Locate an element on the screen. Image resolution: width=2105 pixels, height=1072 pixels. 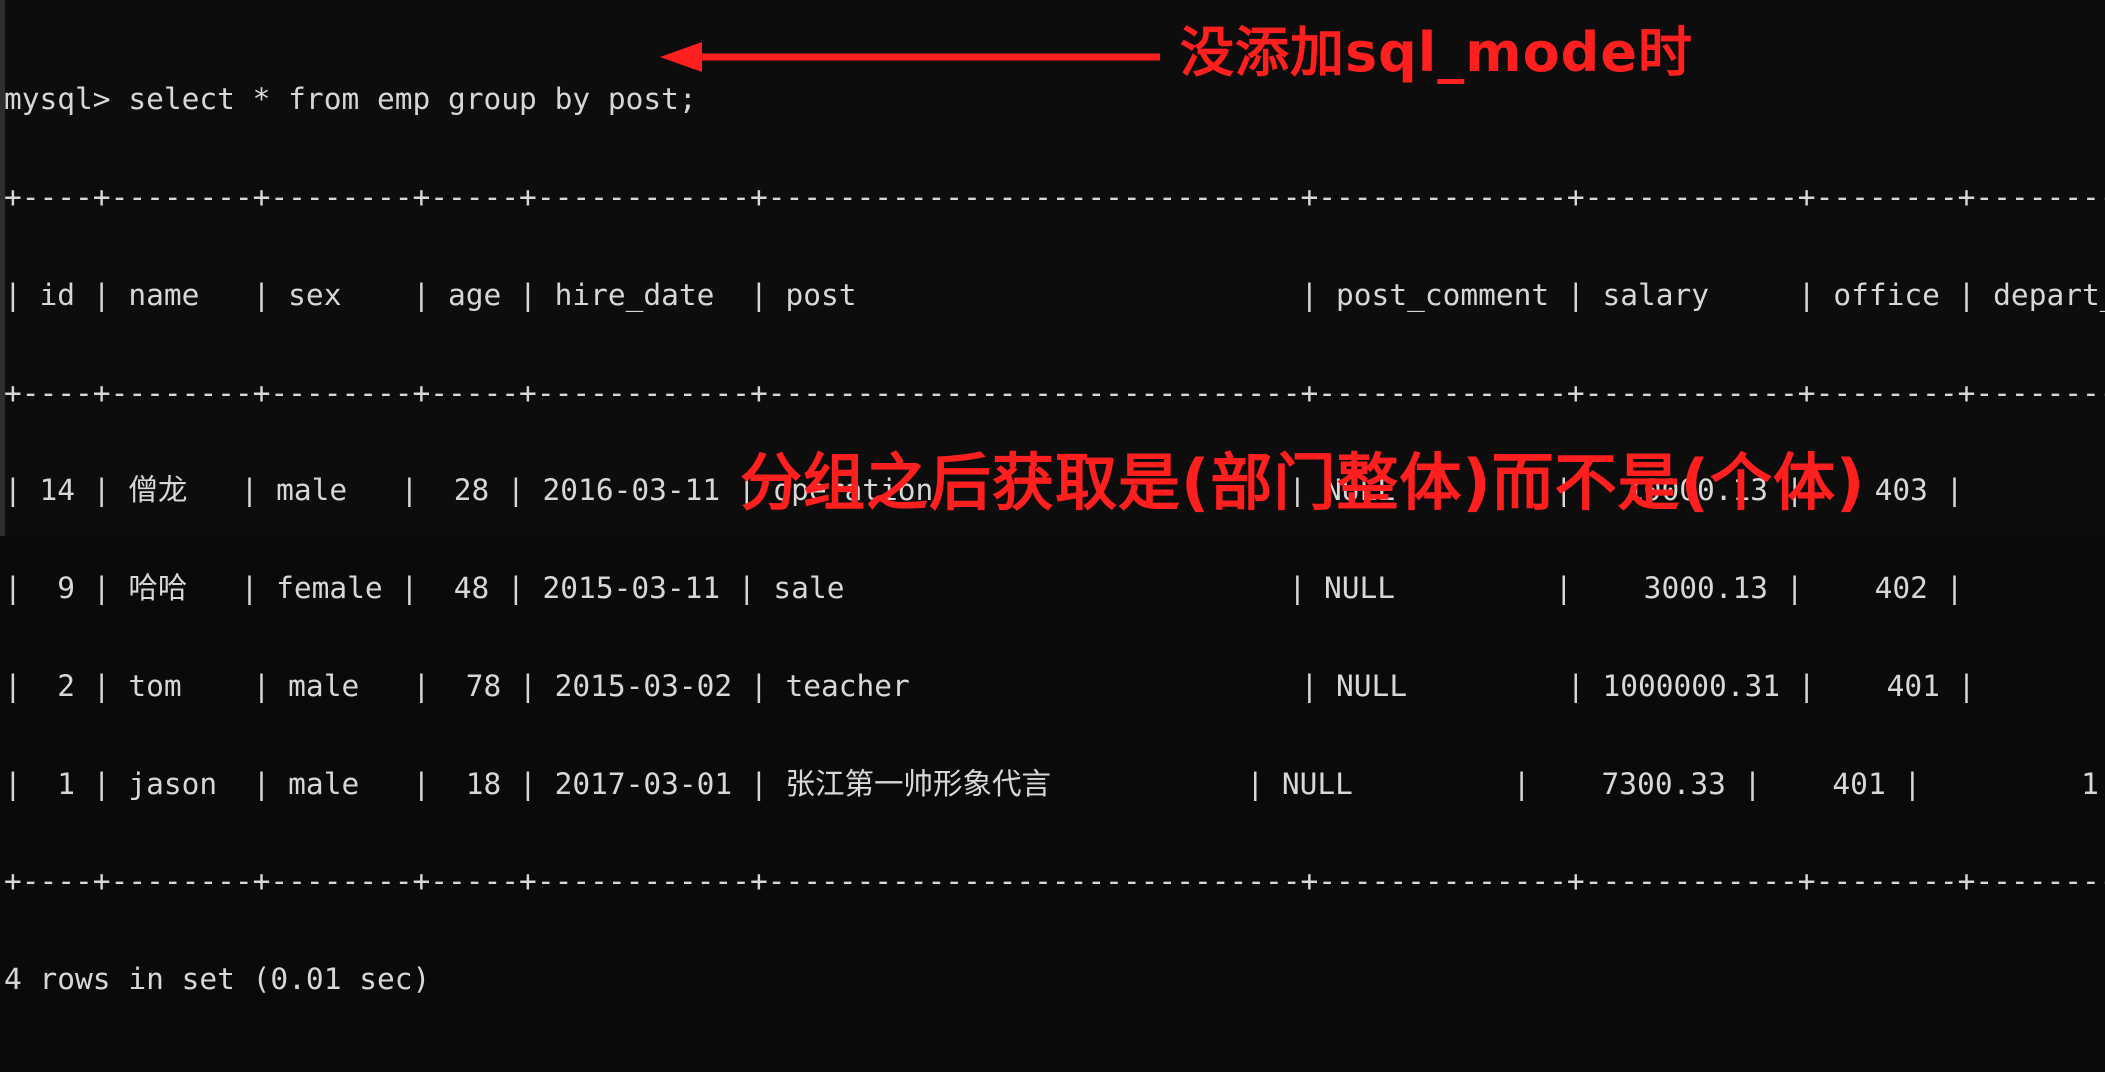
annotation-bottom-note: 分组之后获取是(部门整体)而不是(个体) is located at coordinates (1303, 482).